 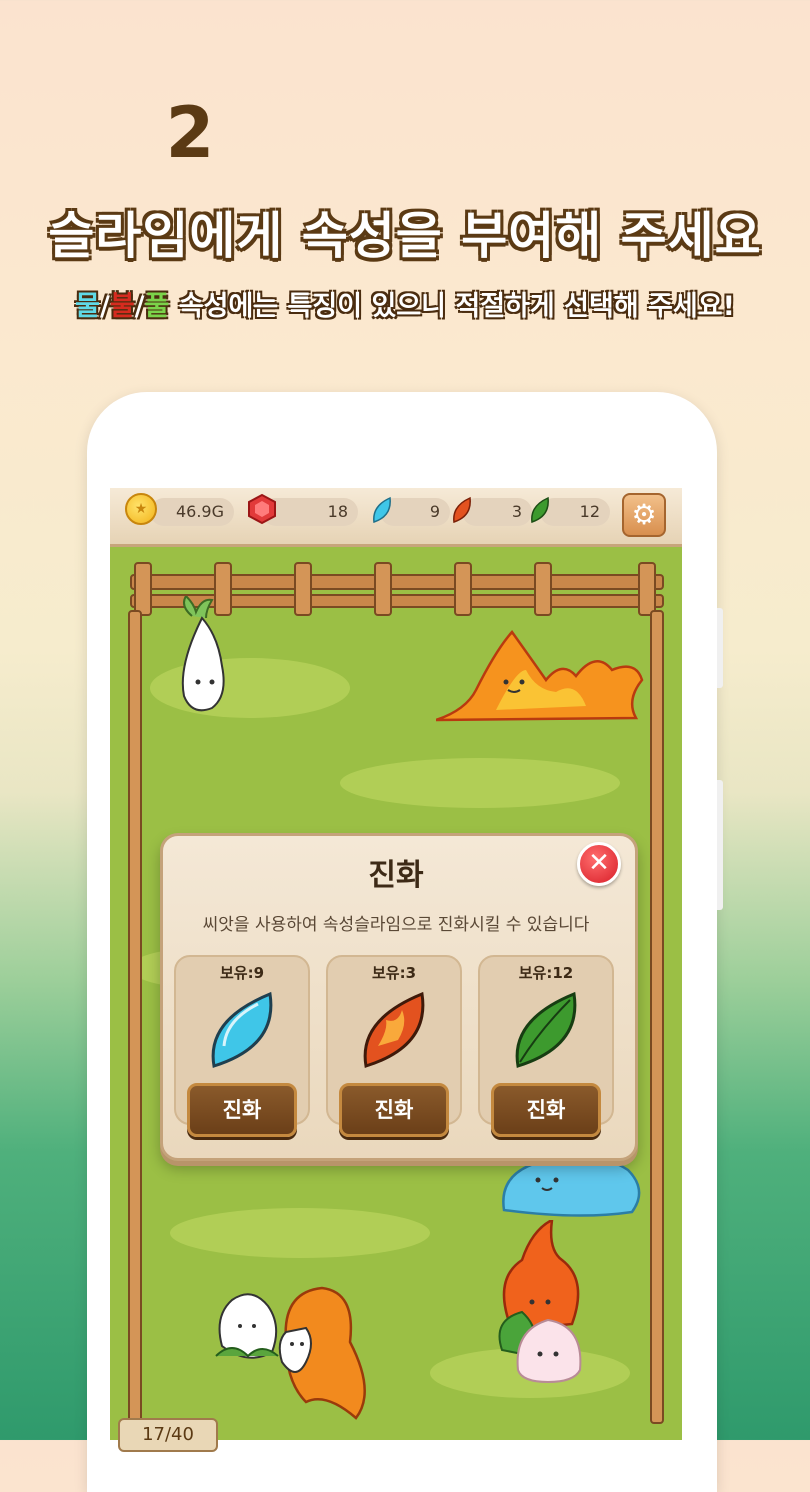 What do you see at coordinates (405, 236) in the screenshot?
I see `headline: 슬라임에게 속성을 부여해 주세요` at bounding box center [405, 236].